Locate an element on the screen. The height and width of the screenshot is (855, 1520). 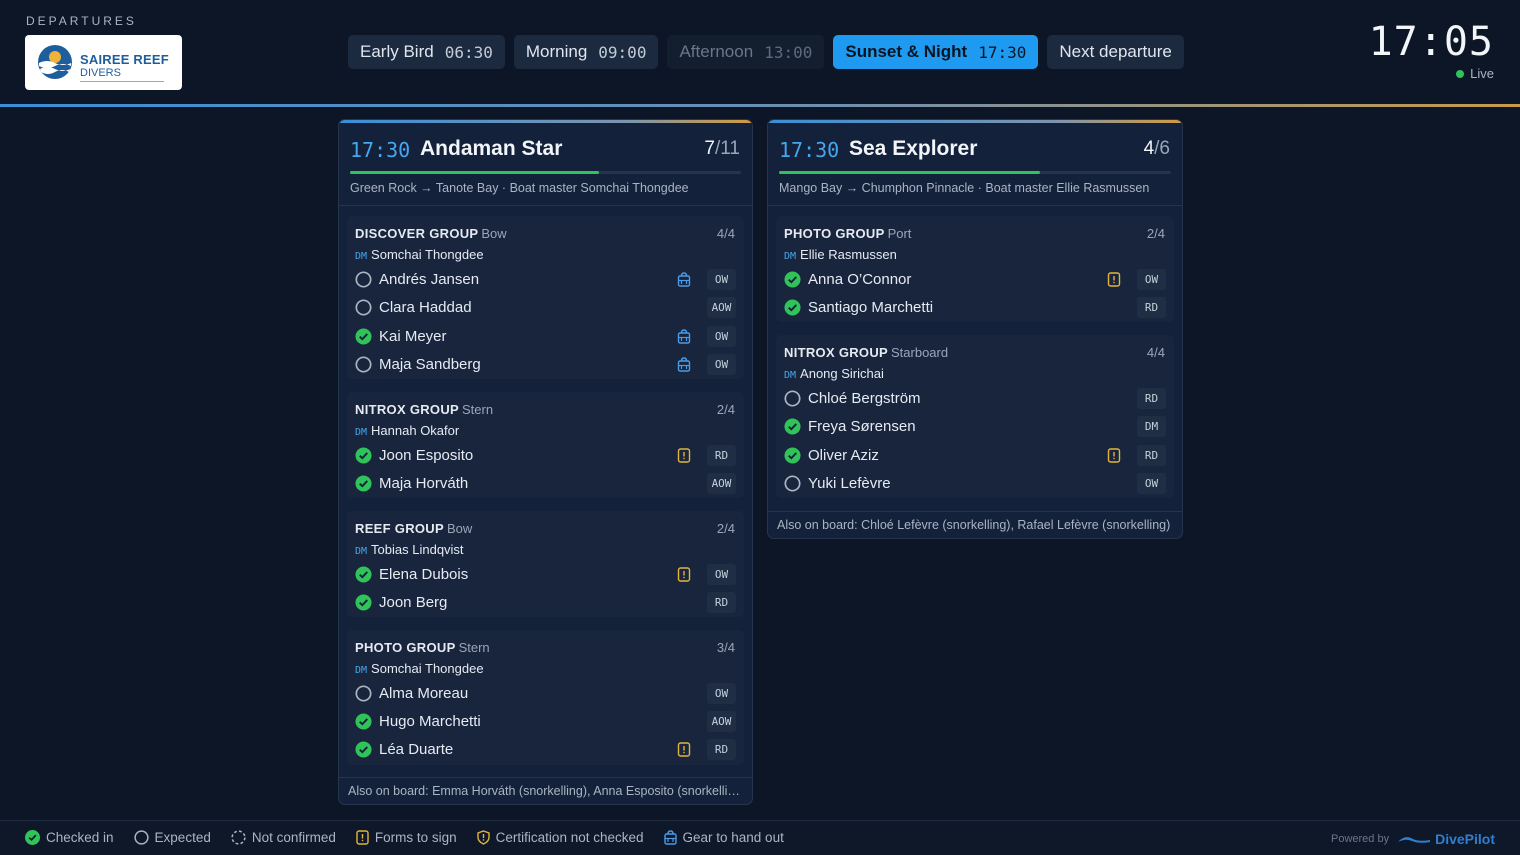
tab-label: Next departure is located at coordinates (1115, 51).